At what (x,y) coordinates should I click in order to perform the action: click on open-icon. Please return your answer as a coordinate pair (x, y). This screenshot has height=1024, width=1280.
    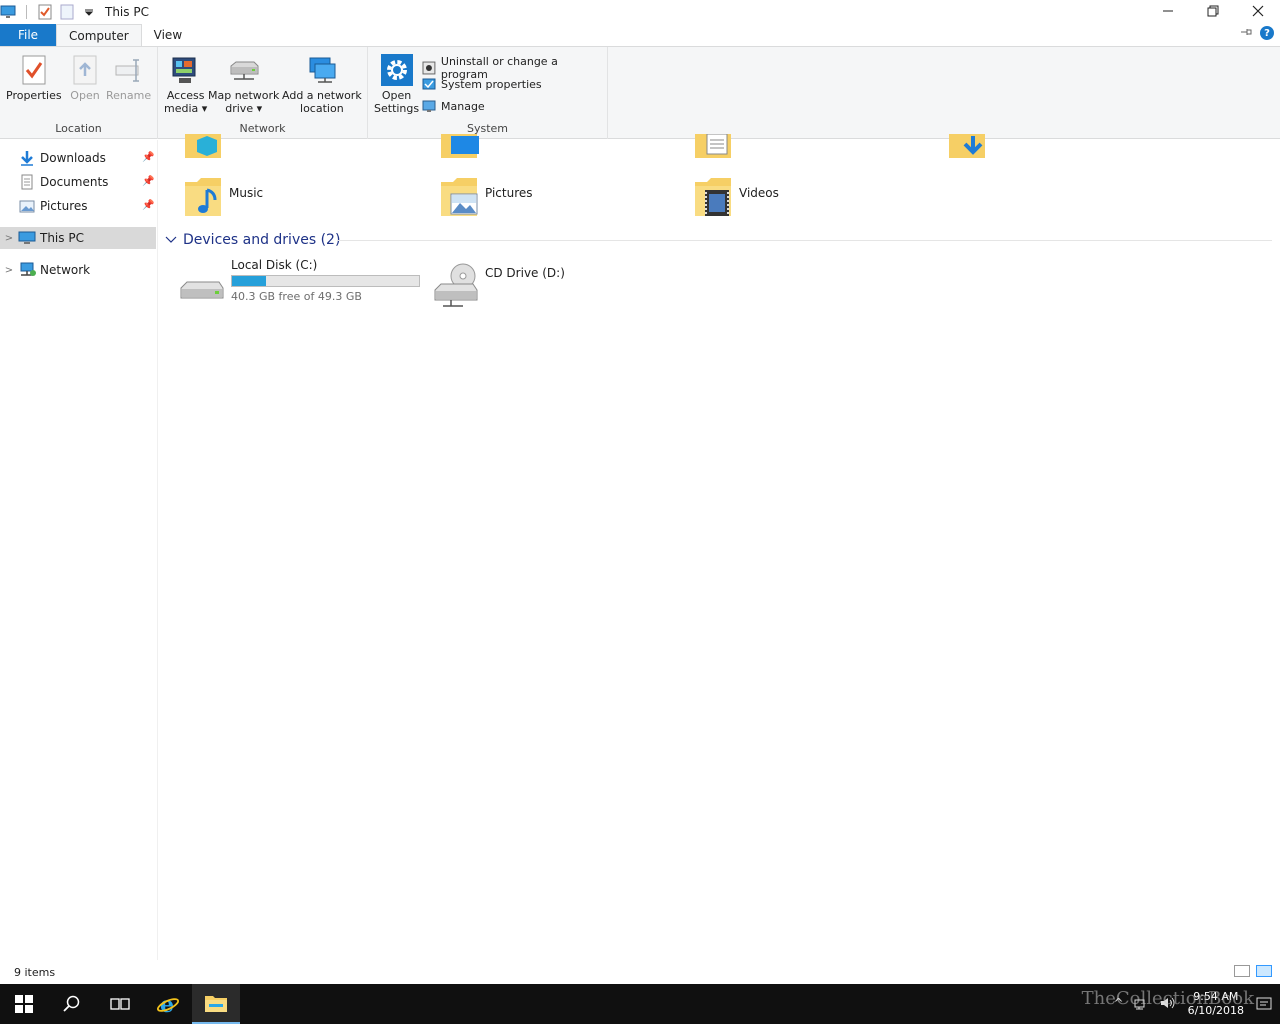
    Looking at the image, I should click on (85, 70).